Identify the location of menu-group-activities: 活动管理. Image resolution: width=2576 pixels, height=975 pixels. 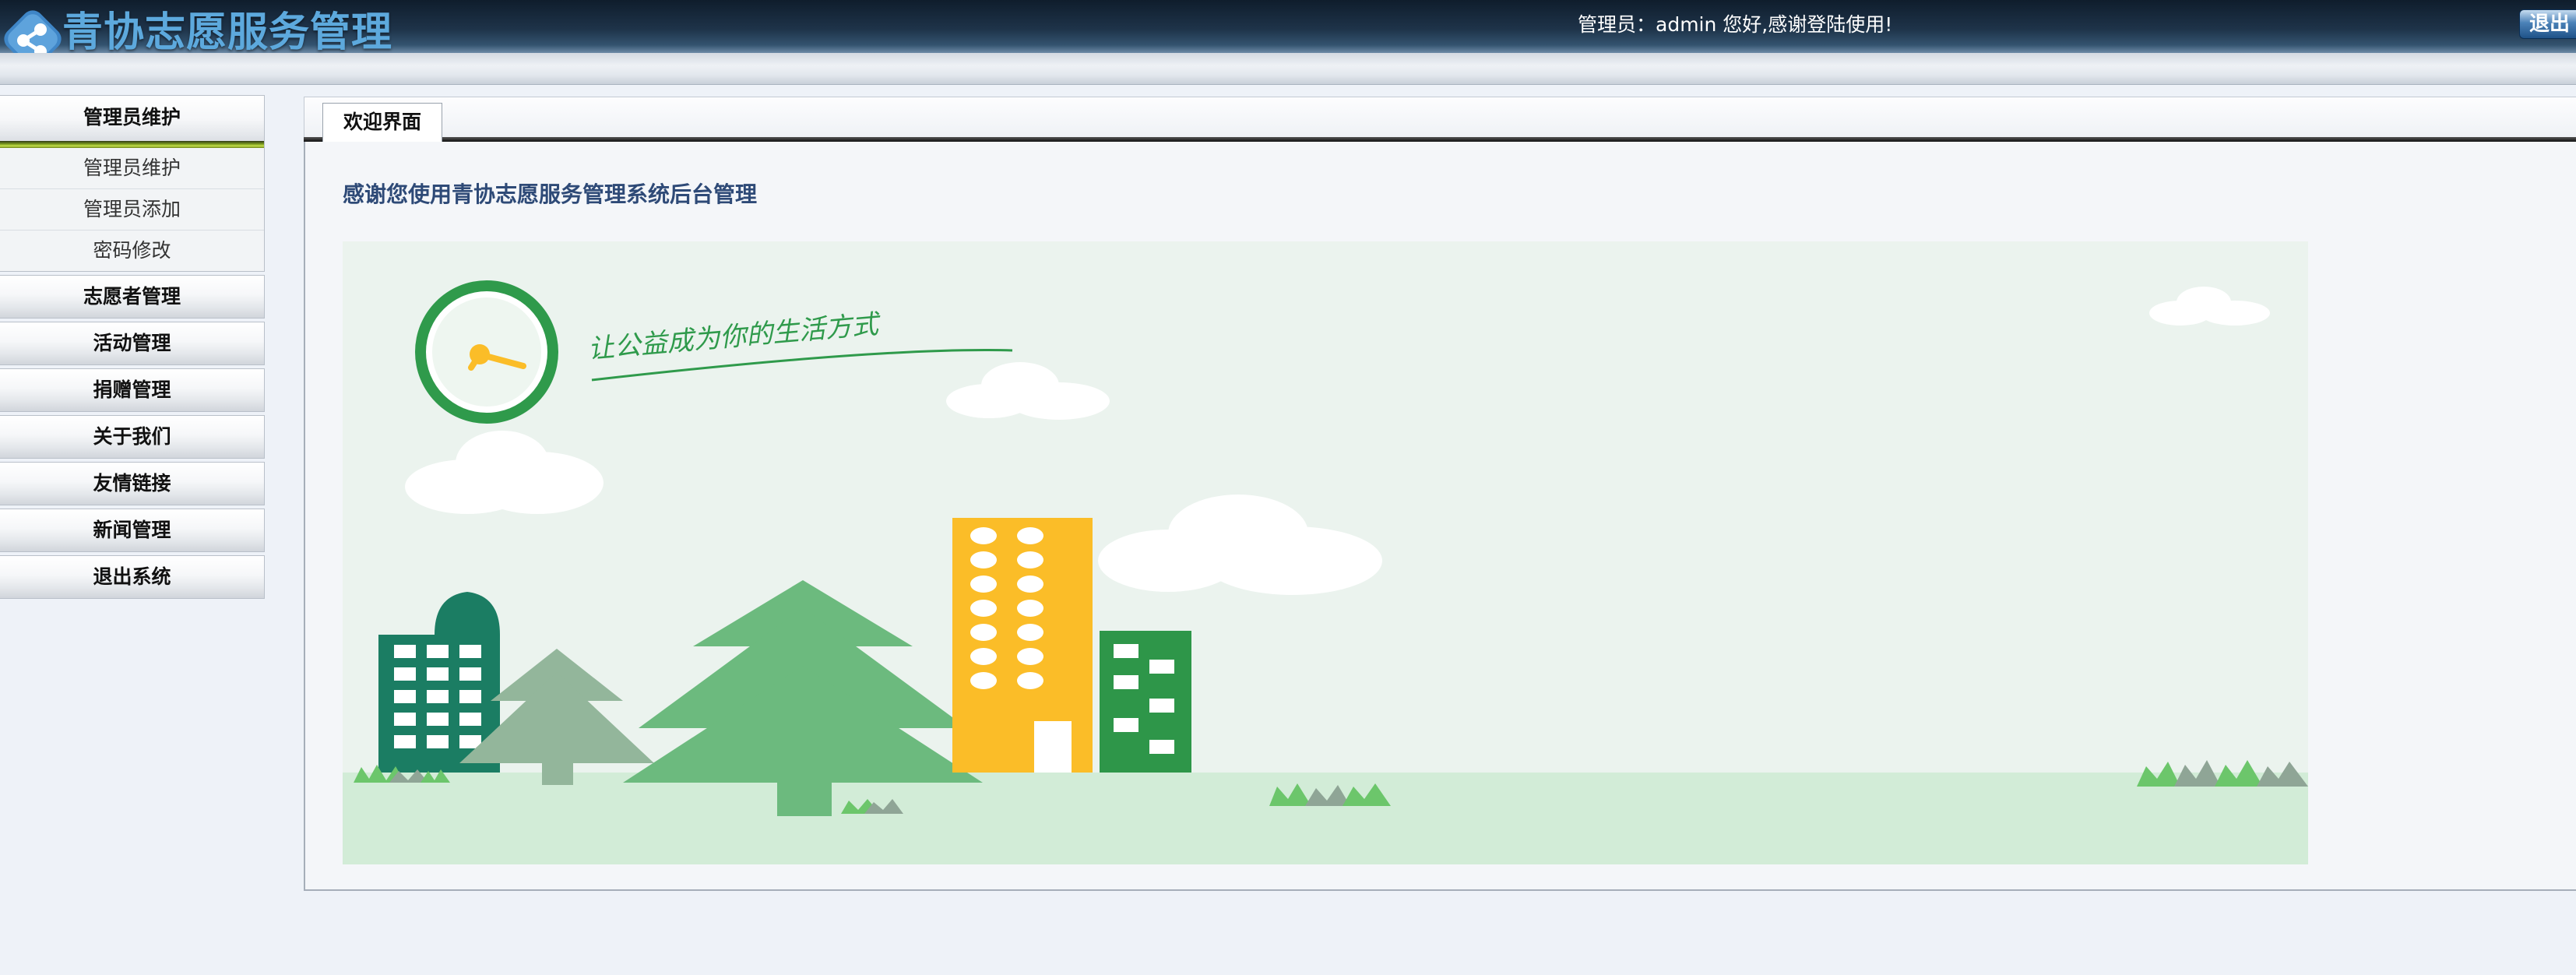
(132, 343).